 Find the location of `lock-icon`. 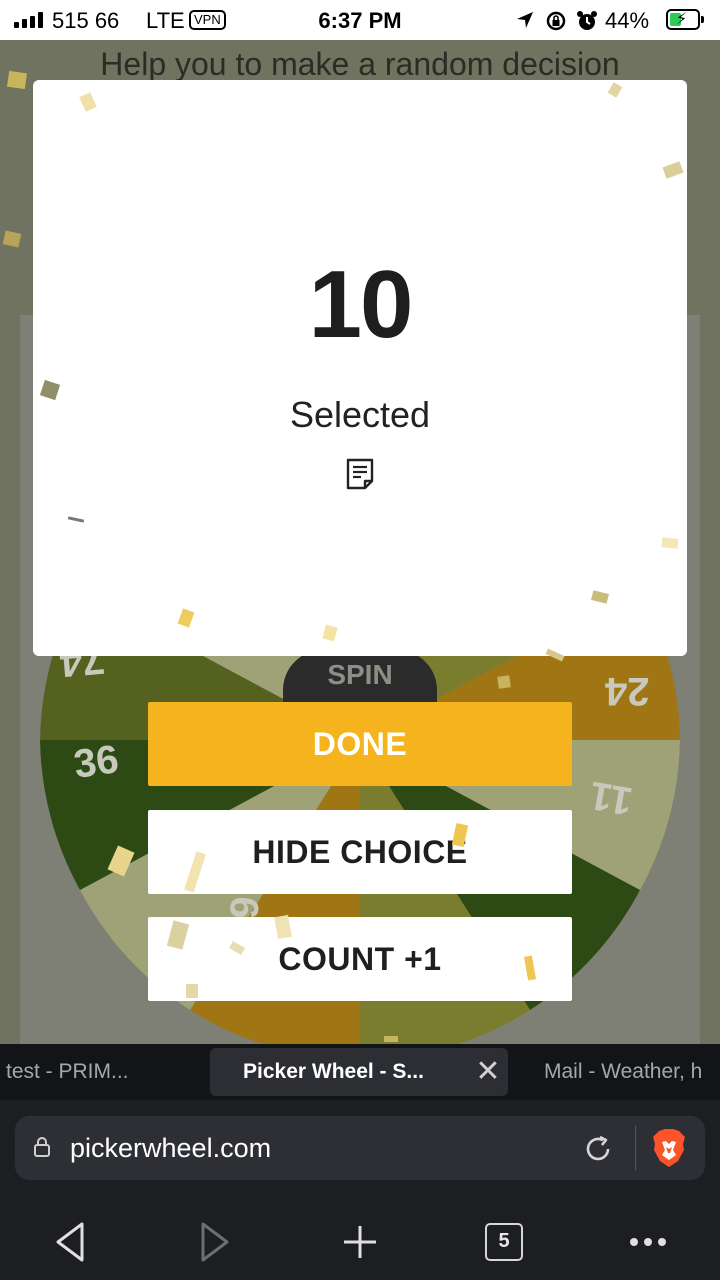

lock-icon is located at coordinates (42, 1149).